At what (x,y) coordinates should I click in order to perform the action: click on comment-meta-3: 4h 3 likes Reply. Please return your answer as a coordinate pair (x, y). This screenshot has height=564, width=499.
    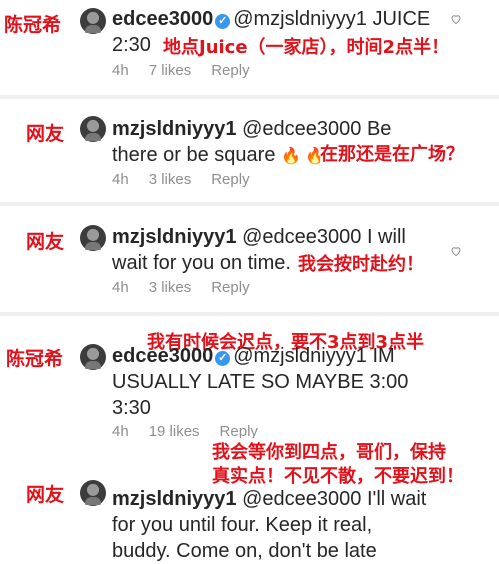
    Looking at the image, I should click on (191, 287).